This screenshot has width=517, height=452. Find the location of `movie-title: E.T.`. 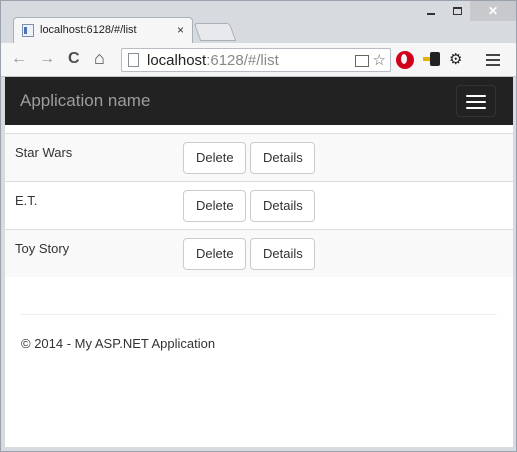

movie-title: E.T. is located at coordinates (26, 200).